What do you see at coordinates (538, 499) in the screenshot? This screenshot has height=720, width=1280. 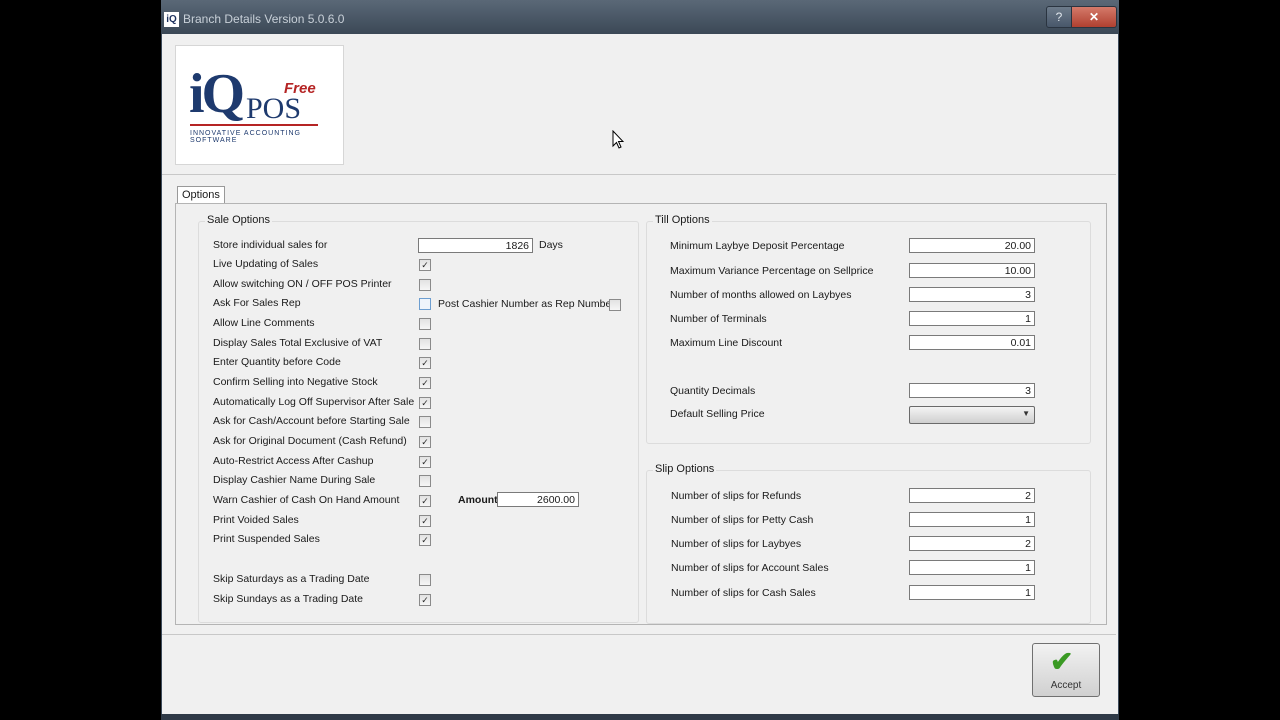 I see `amount-input: 2600.00` at bounding box center [538, 499].